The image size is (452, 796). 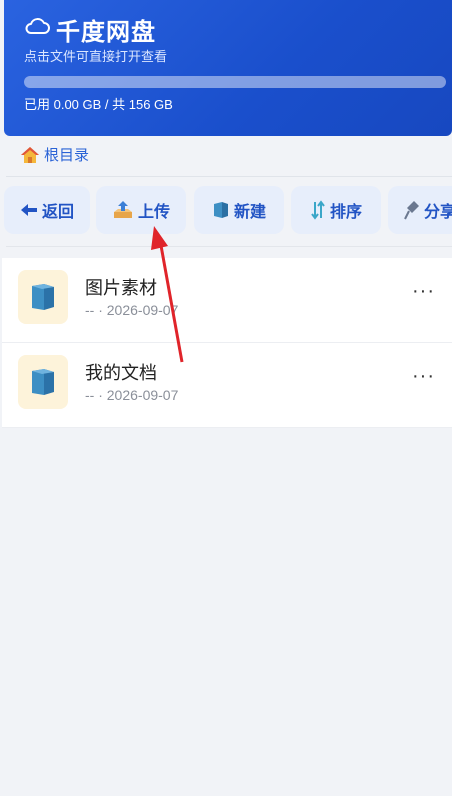 I want to click on back-button-label: 返回, so click(x=57, y=212).